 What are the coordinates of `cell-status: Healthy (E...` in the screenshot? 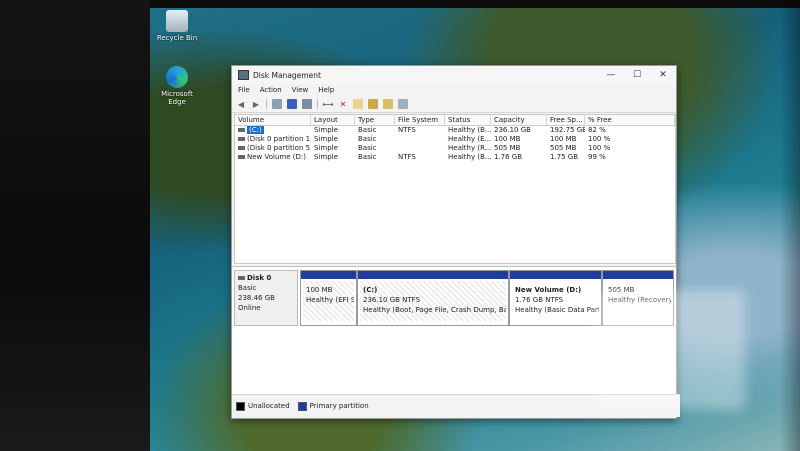 It's located at (469, 139).